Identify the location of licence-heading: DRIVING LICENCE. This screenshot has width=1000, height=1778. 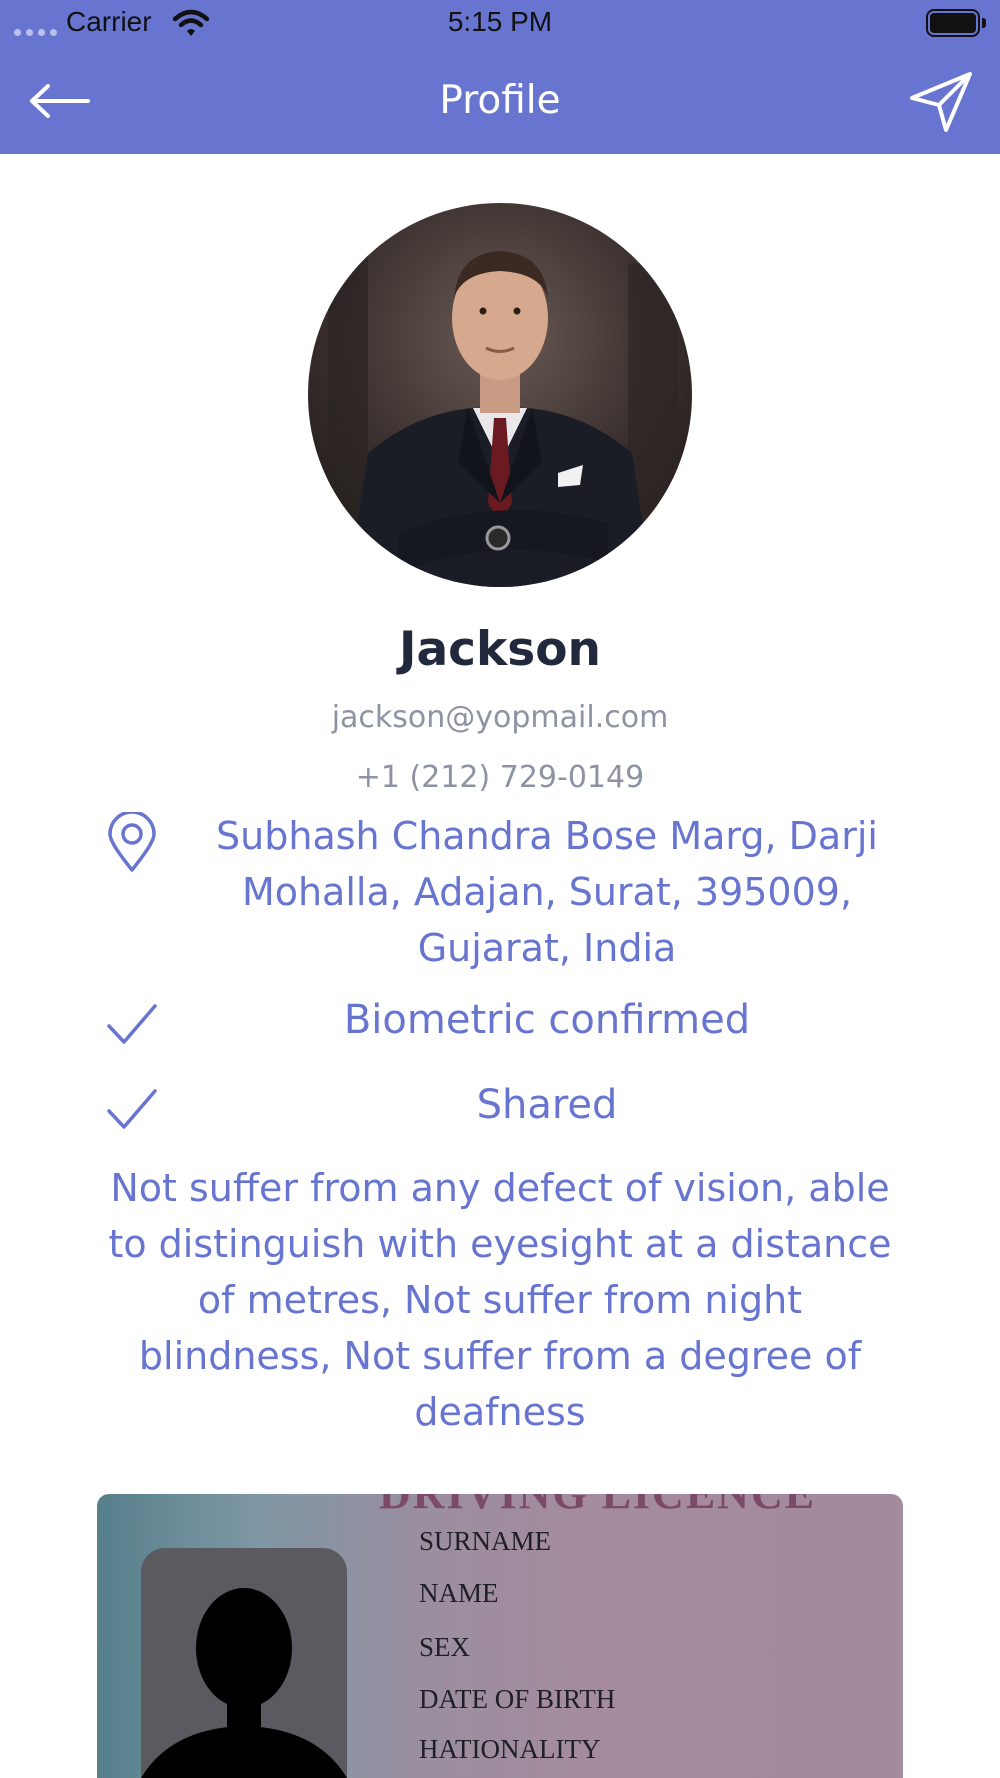
(597, 1506).